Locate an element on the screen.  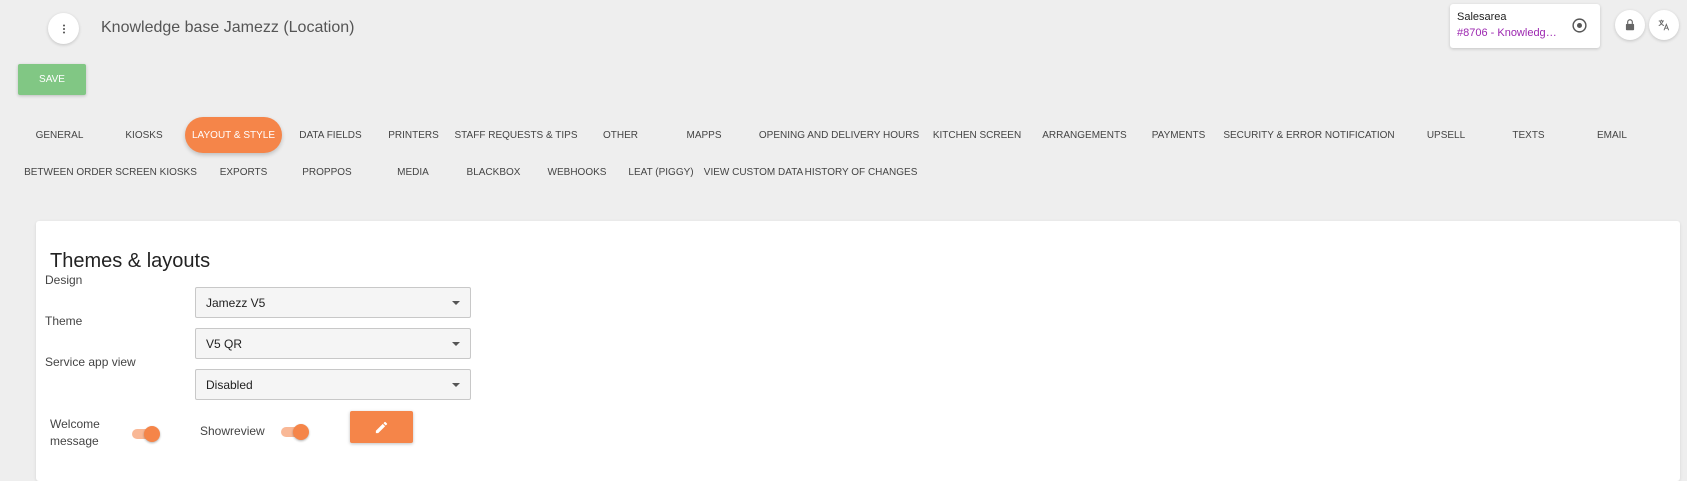
tab-mapps: MAPPS is located at coordinates (704, 135).